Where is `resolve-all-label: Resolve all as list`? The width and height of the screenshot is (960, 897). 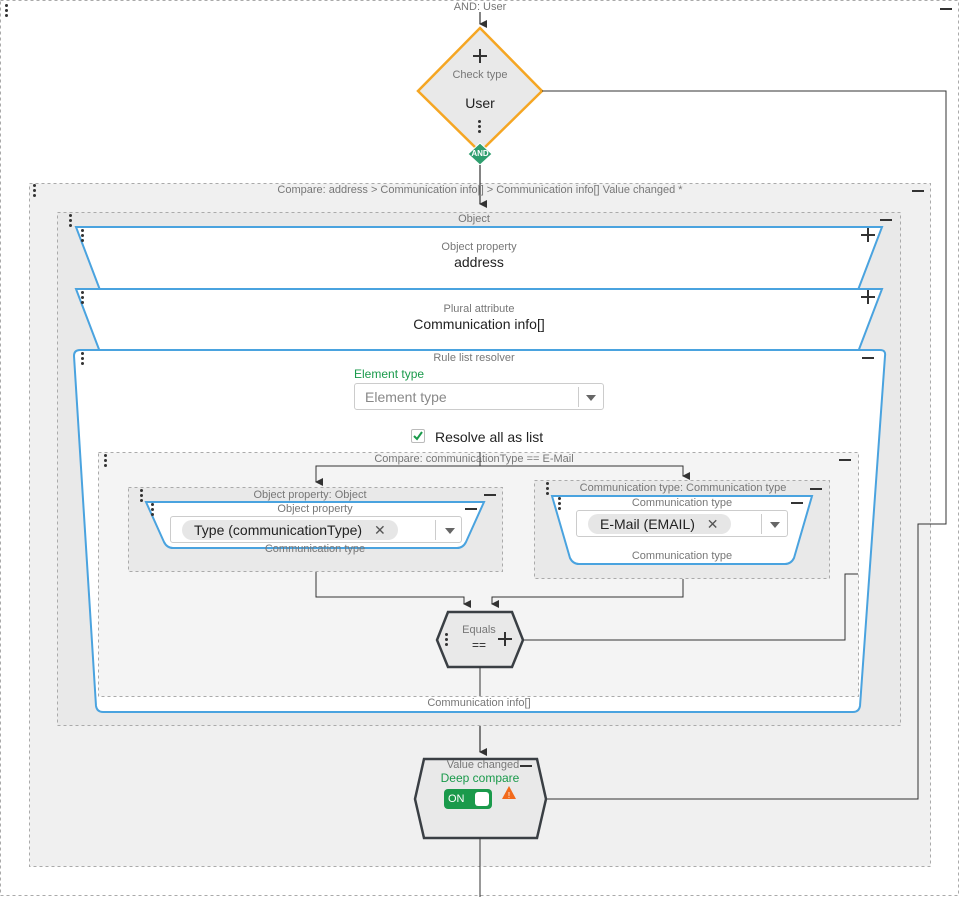
resolve-all-label: Resolve all as list is located at coordinates (489, 437).